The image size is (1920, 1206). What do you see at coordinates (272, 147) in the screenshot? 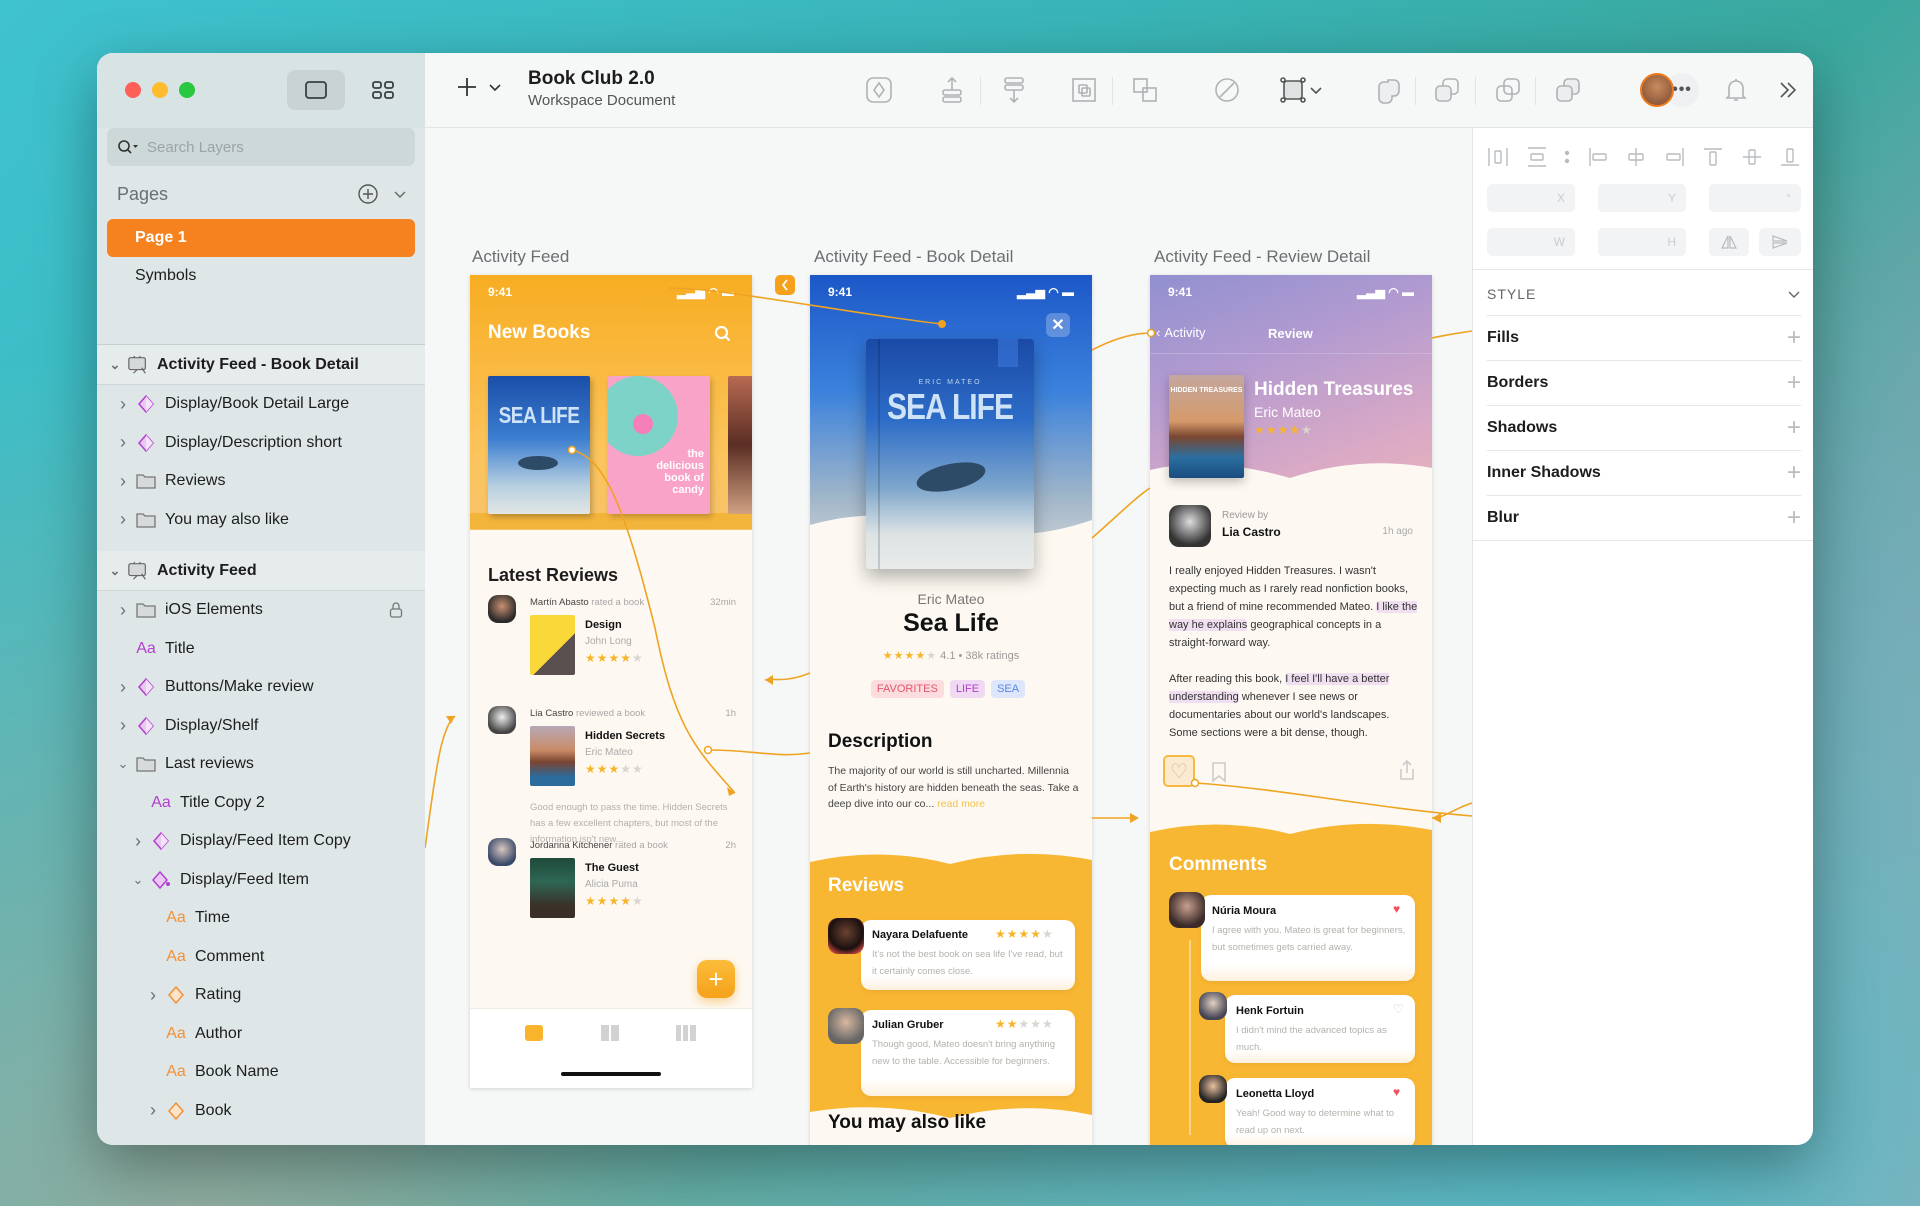
I see `search-layers-input` at bounding box center [272, 147].